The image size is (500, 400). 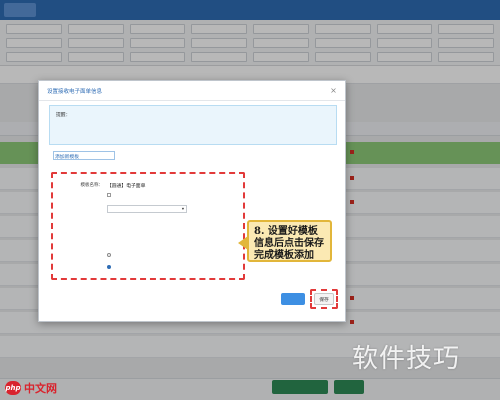 What do you see at coordinates (182, 209) in the screenshot?
I see `chevron-down-icon: ▾` at bounding box center [182, 209].